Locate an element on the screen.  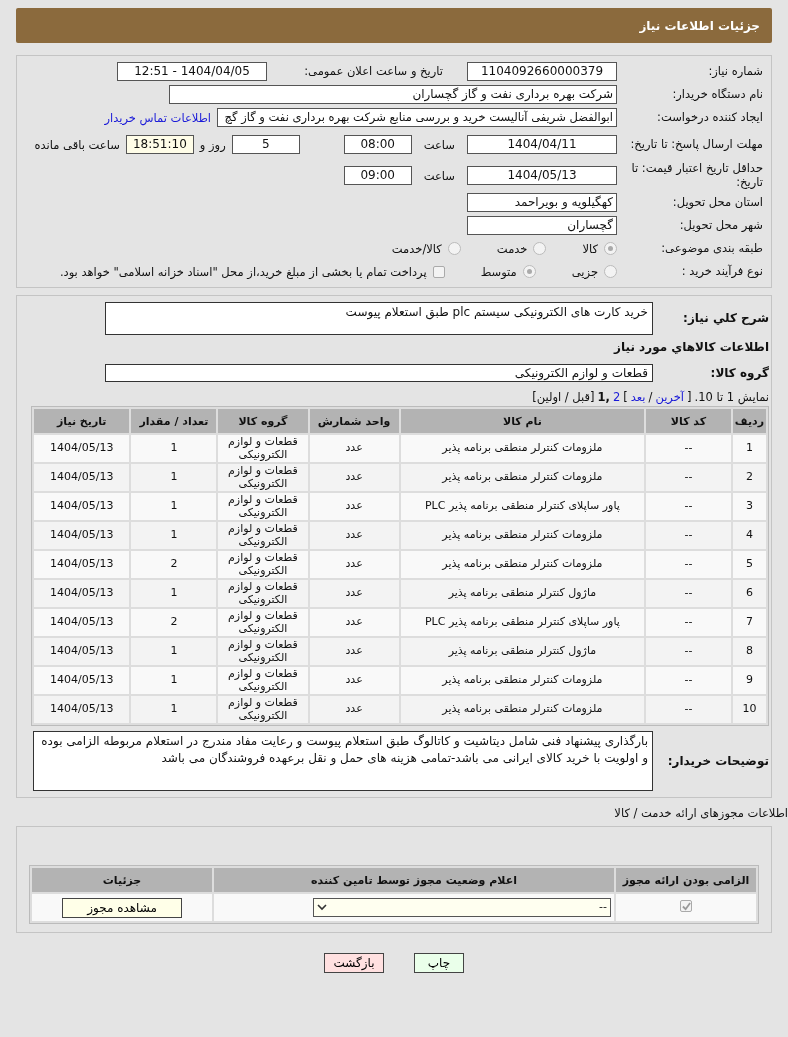
print-button: چاپ is located at coordinates (439, 962).